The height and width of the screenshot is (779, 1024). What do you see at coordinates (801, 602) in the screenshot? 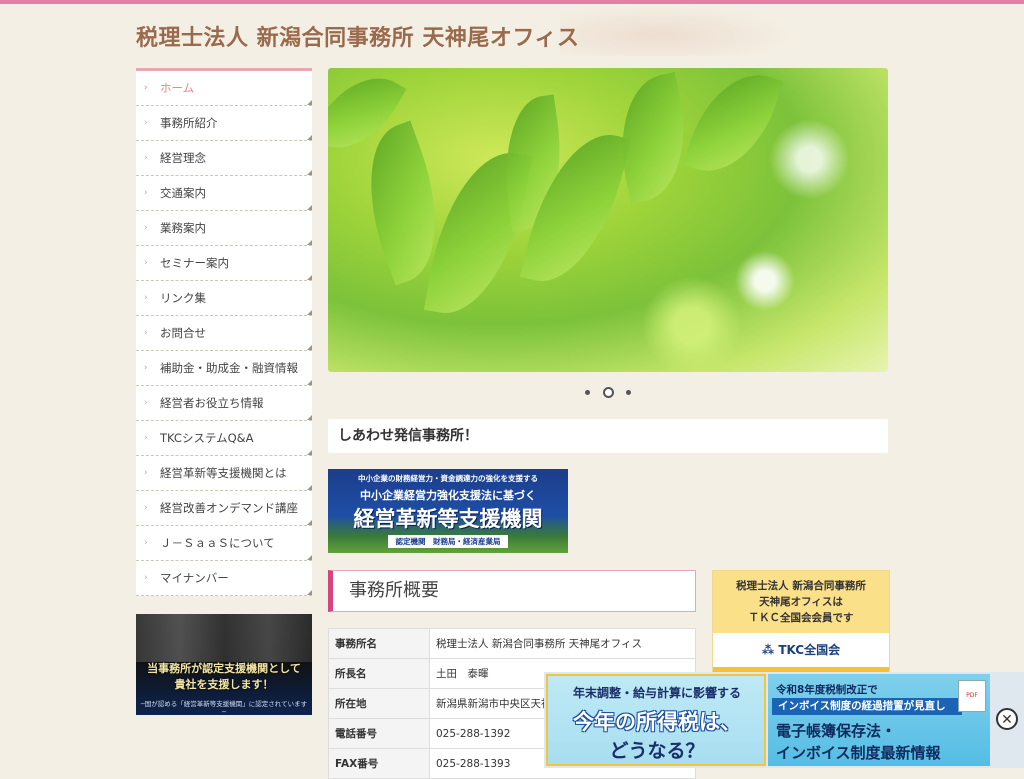
I see `tkc-membership-text: 税理士法人 新潟合同事務所 天神尾オフィスは ＴＫＣ全国会会員です` at bounding box center [801, 602].